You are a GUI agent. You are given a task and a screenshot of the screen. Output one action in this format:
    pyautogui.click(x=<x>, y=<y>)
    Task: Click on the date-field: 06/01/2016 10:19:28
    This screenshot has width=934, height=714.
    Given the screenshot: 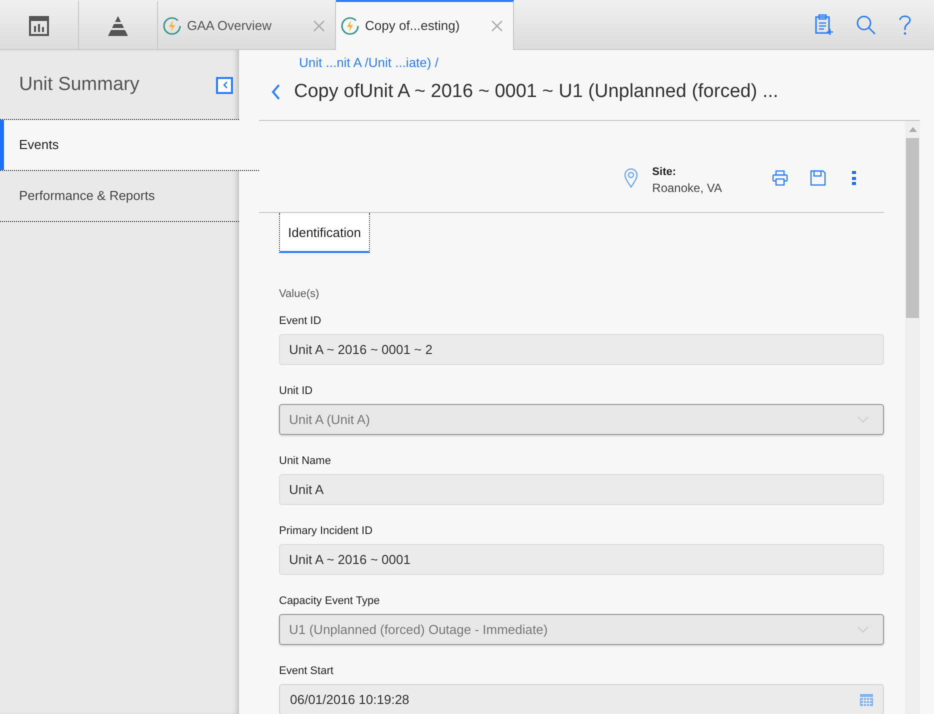 What is the action you would take?
    pyautogui.click(x=581, y=699)
    